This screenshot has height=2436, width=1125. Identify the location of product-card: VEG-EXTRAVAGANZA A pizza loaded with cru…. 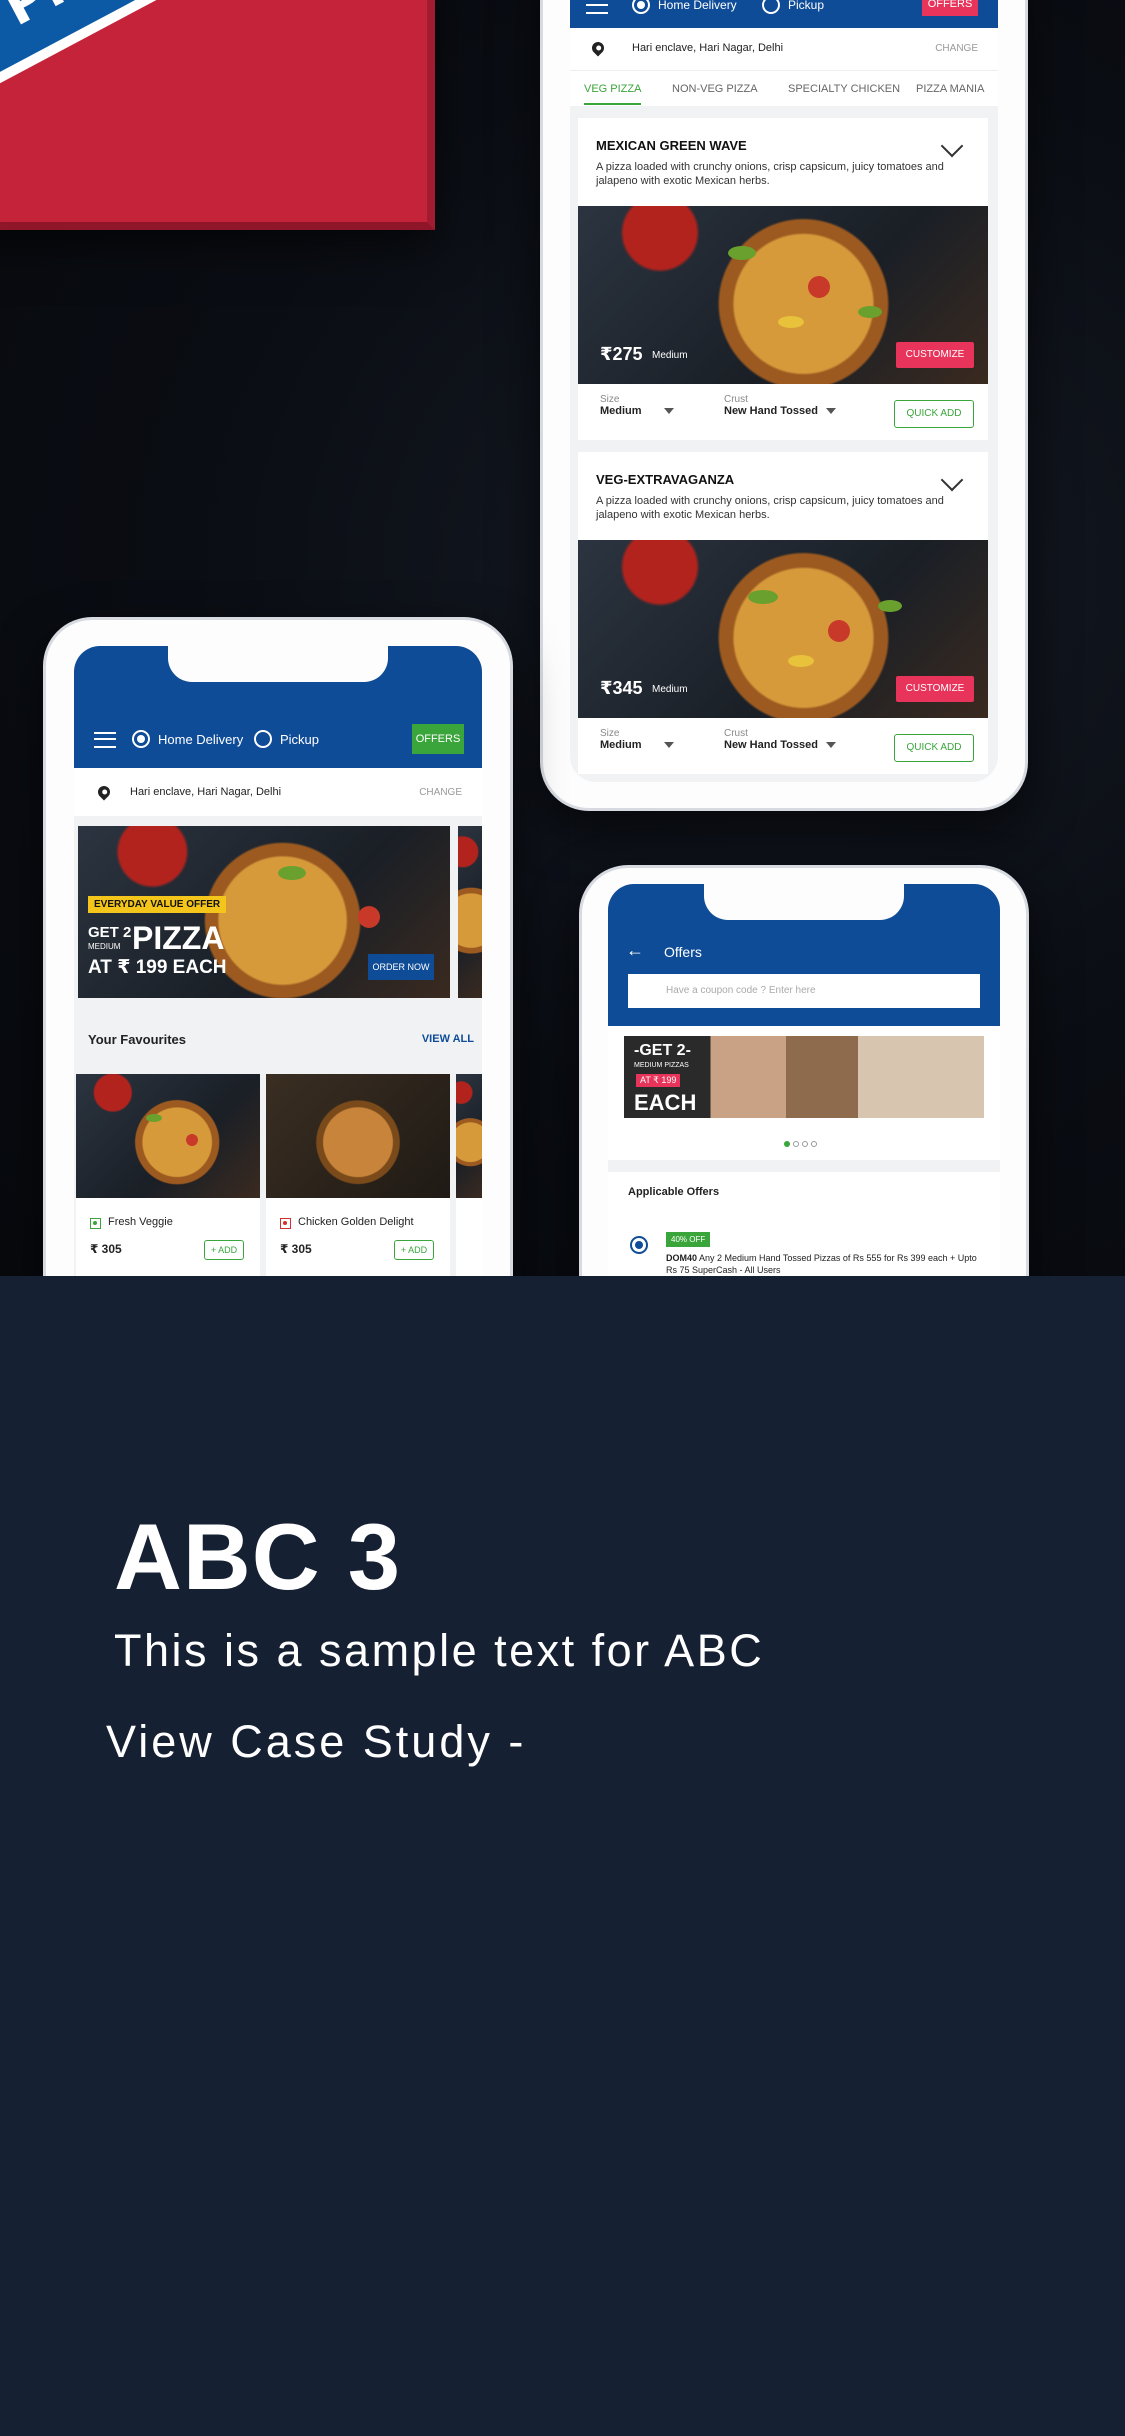
(783, 613).